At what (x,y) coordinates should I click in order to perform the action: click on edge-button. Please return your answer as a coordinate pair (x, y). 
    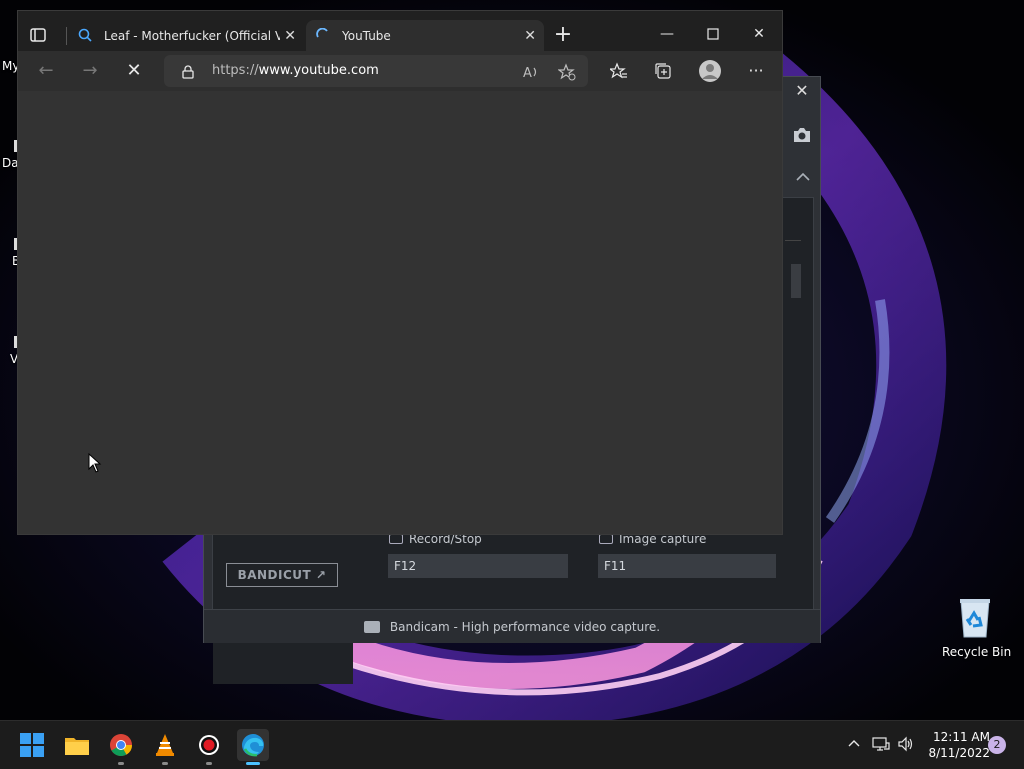
    Looking at the image, I should click on (253, 747).